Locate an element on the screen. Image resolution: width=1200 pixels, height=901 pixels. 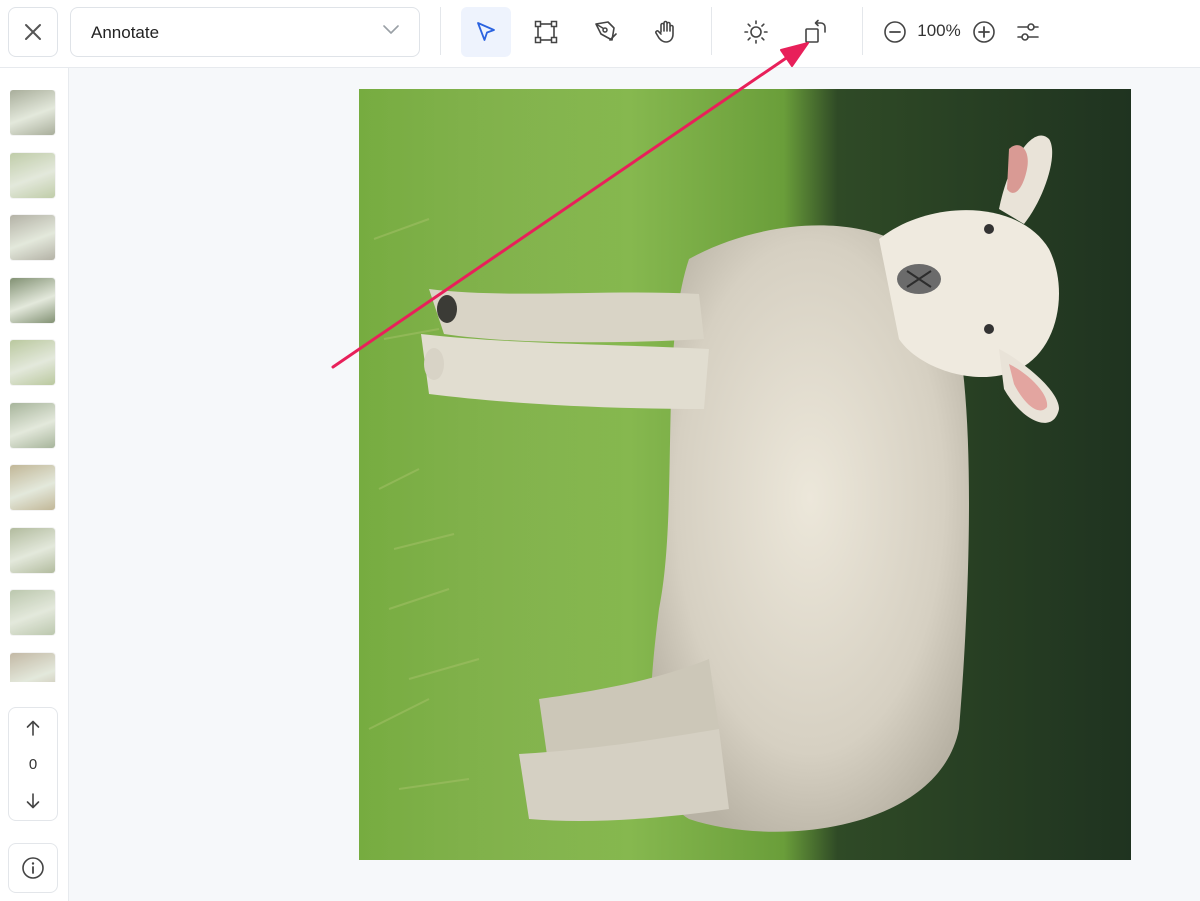
pen-tool is located at coordinates (606, 32).